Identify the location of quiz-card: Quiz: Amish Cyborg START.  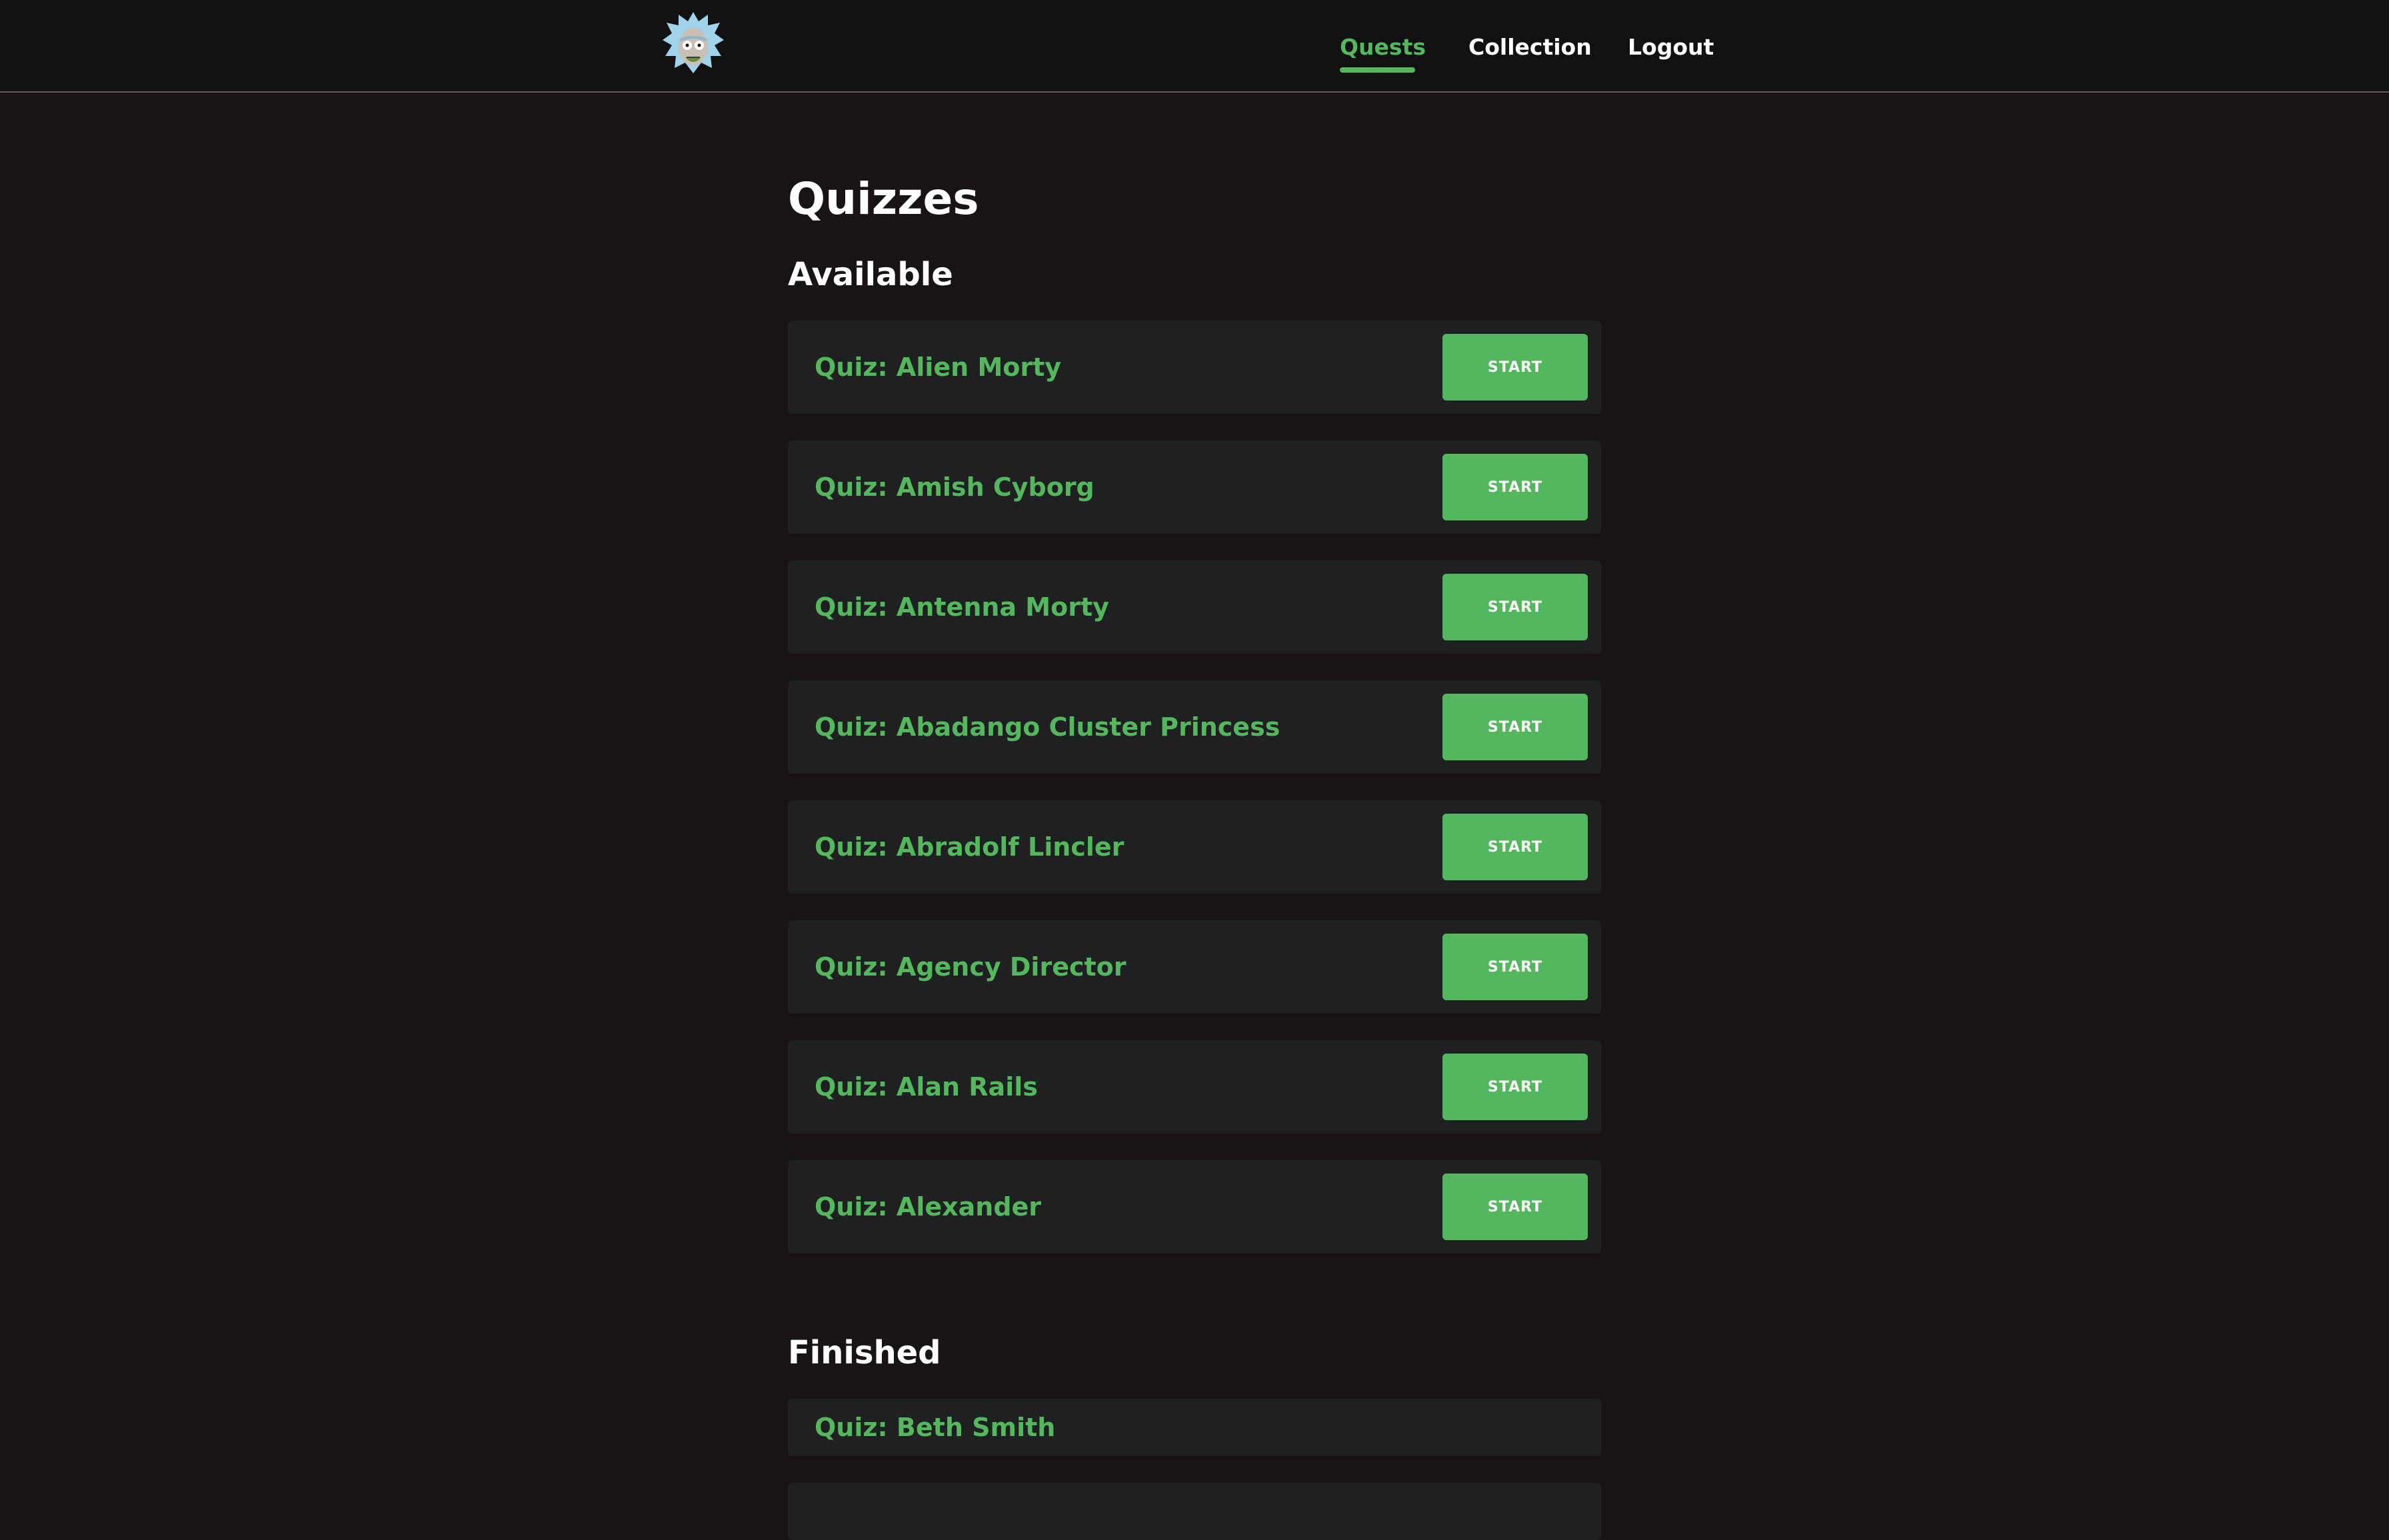
(1194, 487).